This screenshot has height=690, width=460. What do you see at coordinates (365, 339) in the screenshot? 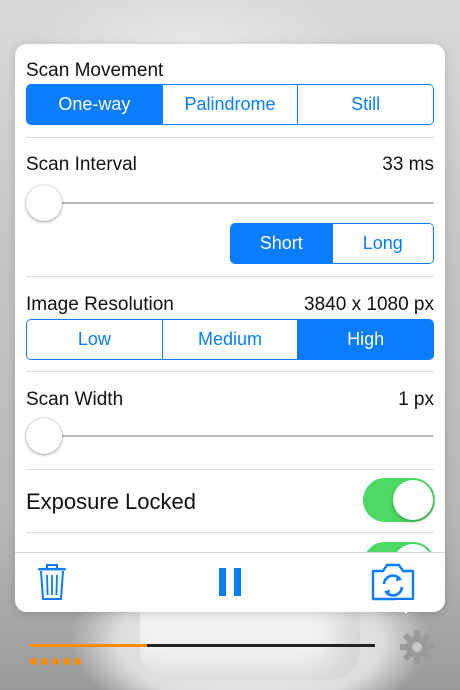
I see `image-resolution-option: High` at bounding box center [365, 339].